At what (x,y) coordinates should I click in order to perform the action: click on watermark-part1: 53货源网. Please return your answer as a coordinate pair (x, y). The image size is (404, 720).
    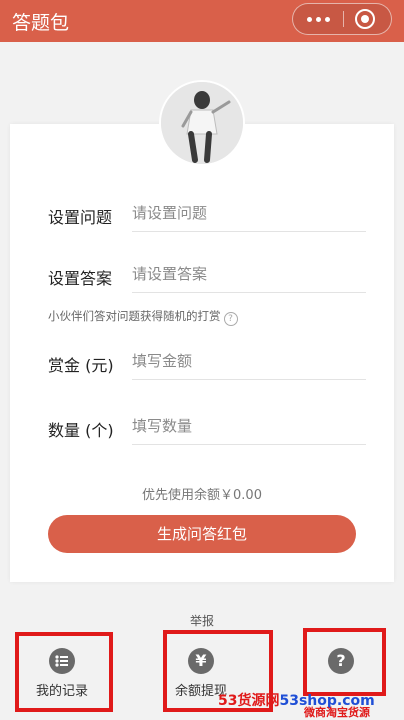
    Looking at the image, I should click on (249, 701).